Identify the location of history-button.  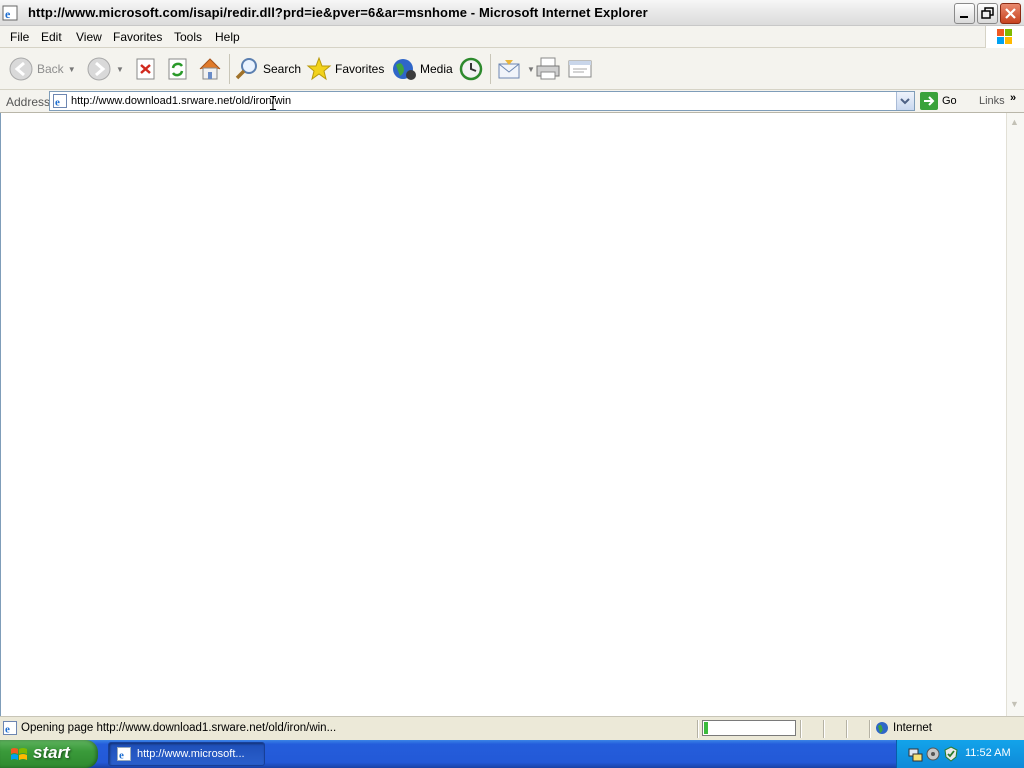
(471, 69).